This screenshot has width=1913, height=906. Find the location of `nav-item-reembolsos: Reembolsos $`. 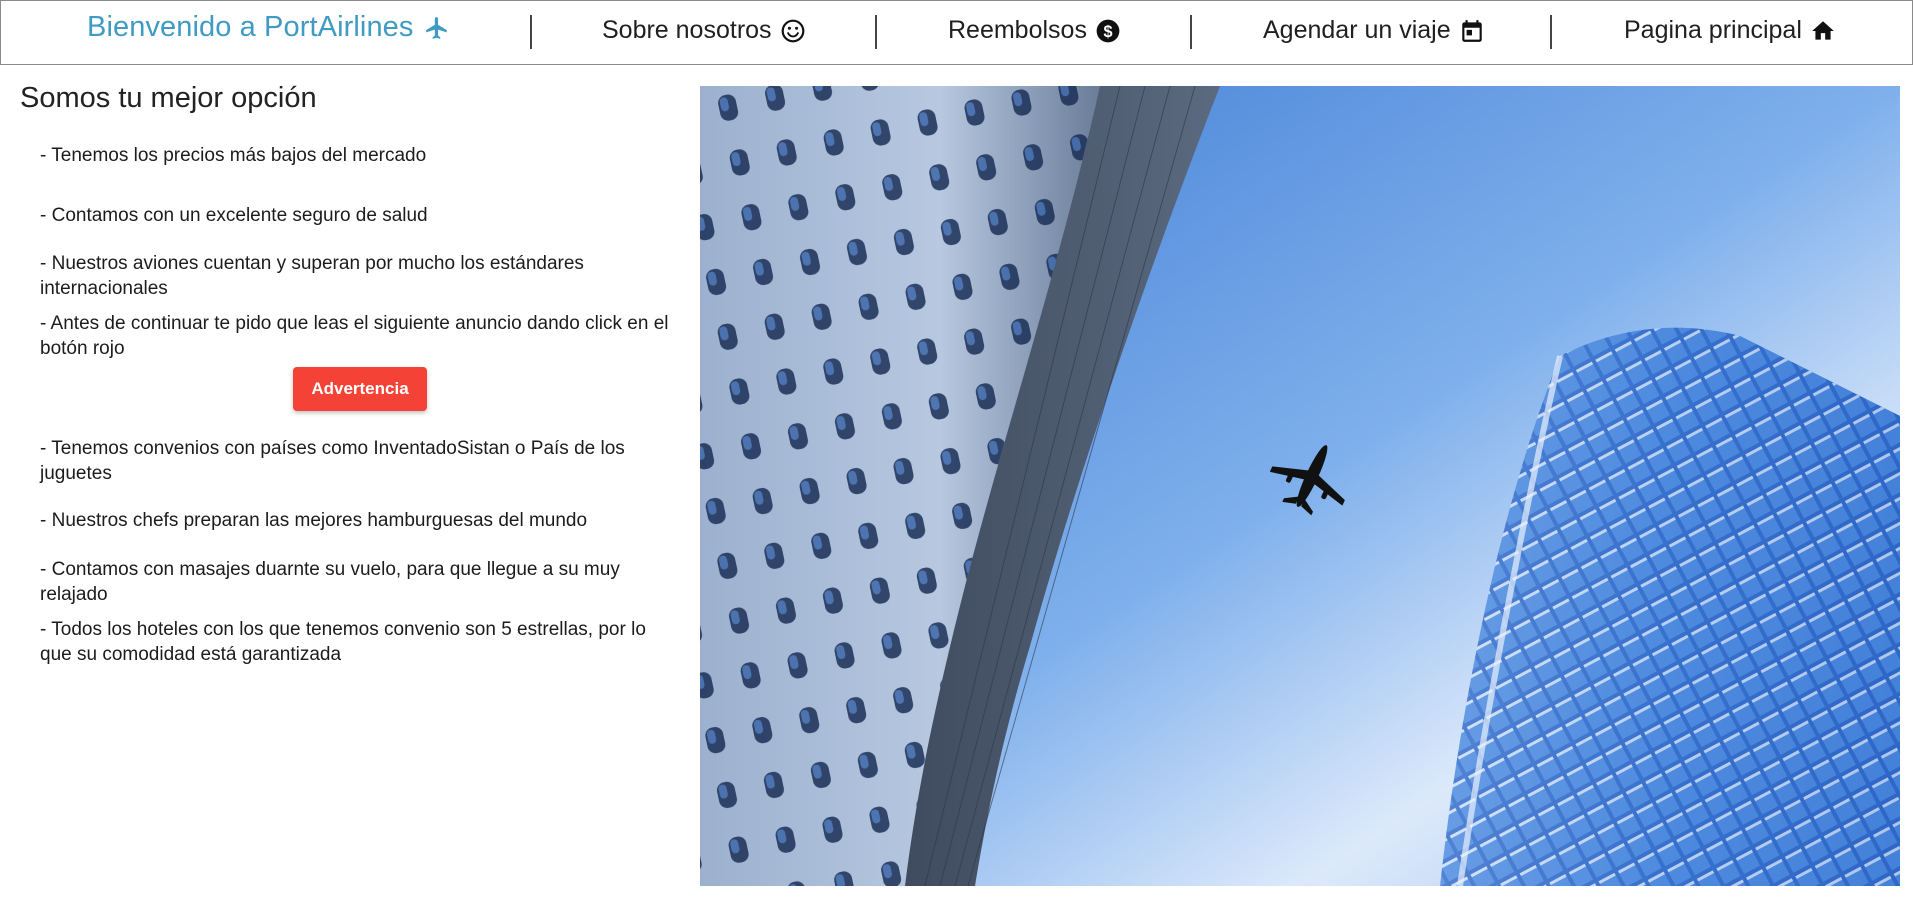

nav-item-reembolsos: Reembolsos $ is located at coordinates (1034, 30).